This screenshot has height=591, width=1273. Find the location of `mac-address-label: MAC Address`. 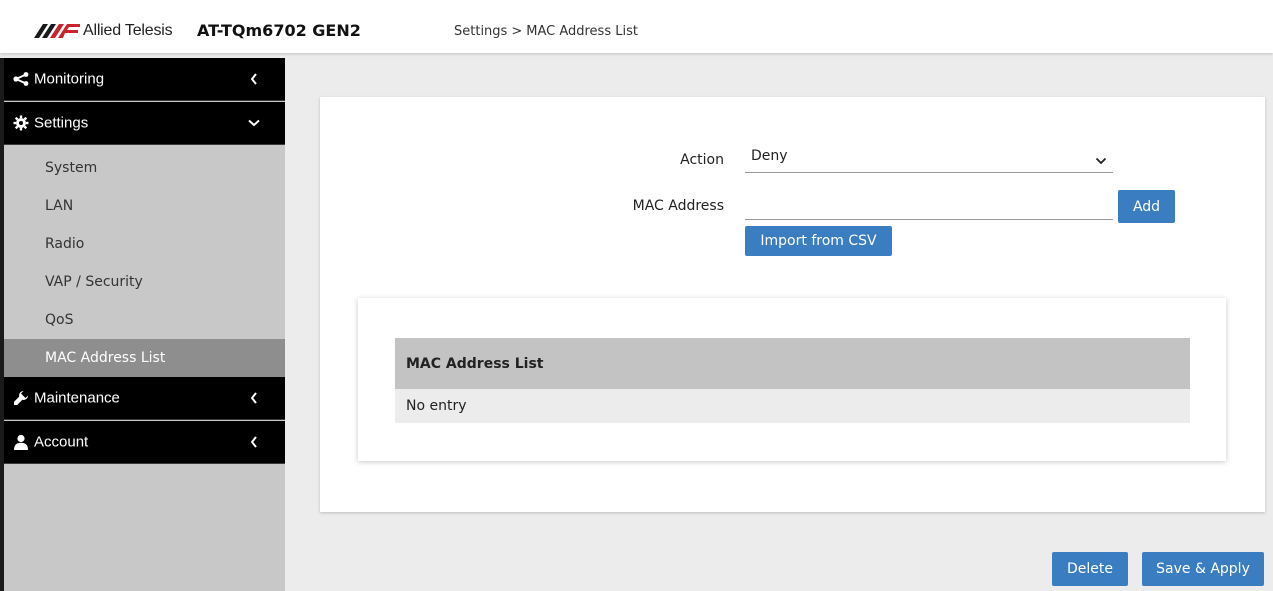

mac-address-label: MAC Address is located at coordinates (678, 206).